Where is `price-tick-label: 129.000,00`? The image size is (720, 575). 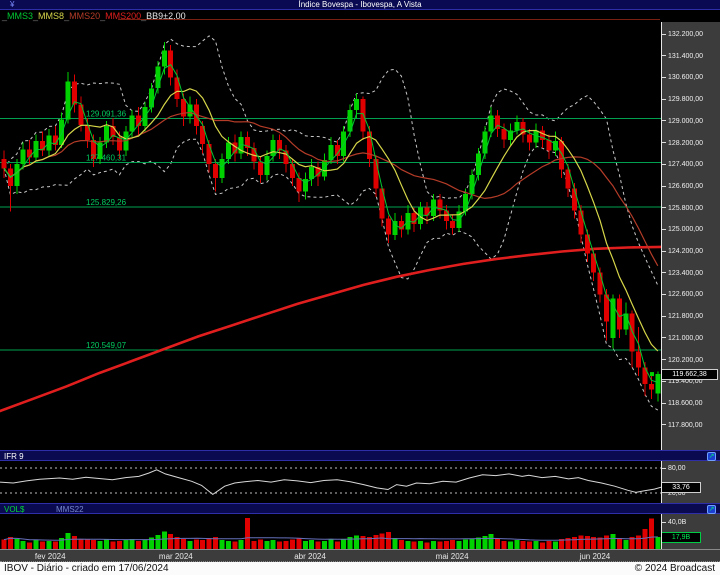
price-tick-label: 129.000,00 is located at coordinates (682, 121).